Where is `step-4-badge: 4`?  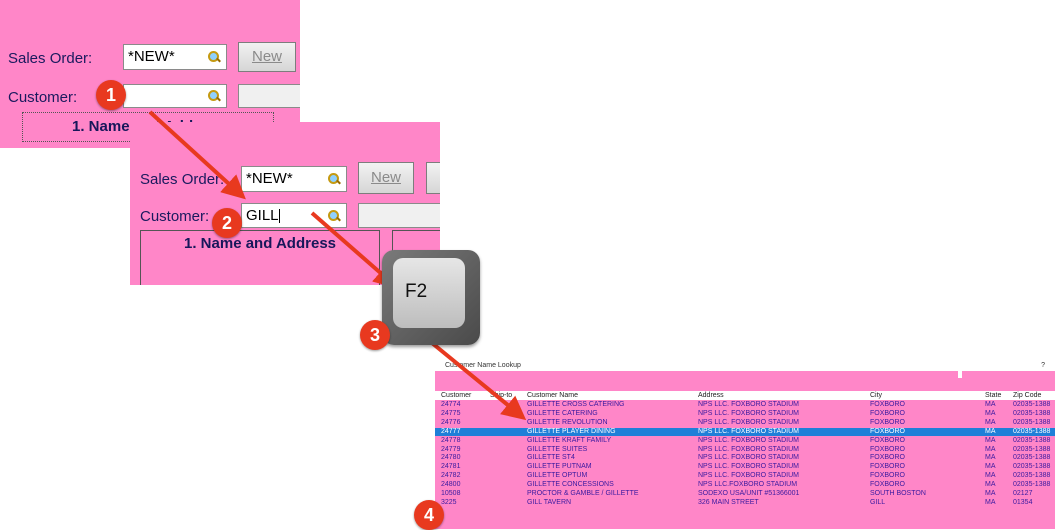 step-4-badge: 4 is located at coordinates (429, 515).